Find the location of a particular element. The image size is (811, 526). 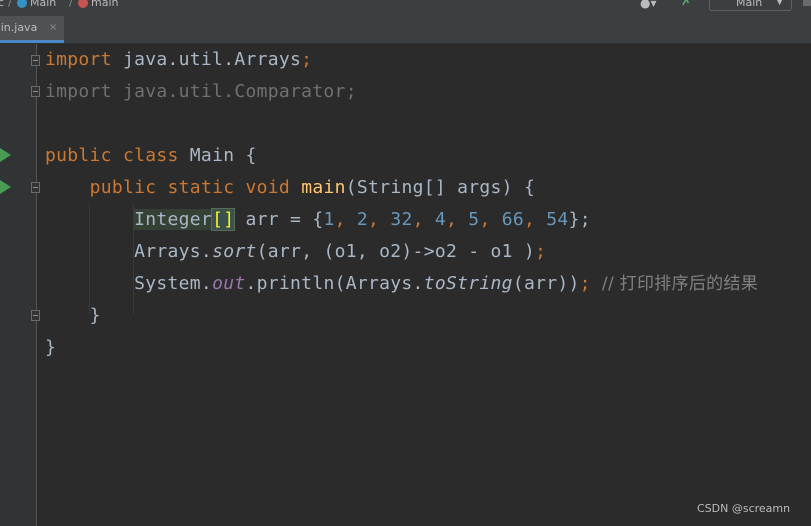

tab-main-java: ain.java × is located at coordinates (32, 29).